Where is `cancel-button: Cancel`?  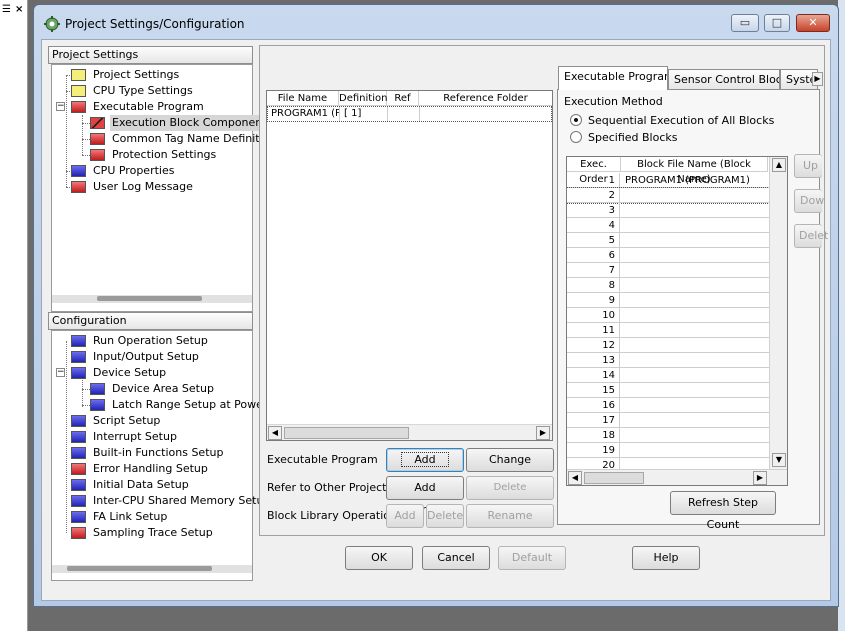 cancel-button: Cancel is located at coordinates (456, 558).